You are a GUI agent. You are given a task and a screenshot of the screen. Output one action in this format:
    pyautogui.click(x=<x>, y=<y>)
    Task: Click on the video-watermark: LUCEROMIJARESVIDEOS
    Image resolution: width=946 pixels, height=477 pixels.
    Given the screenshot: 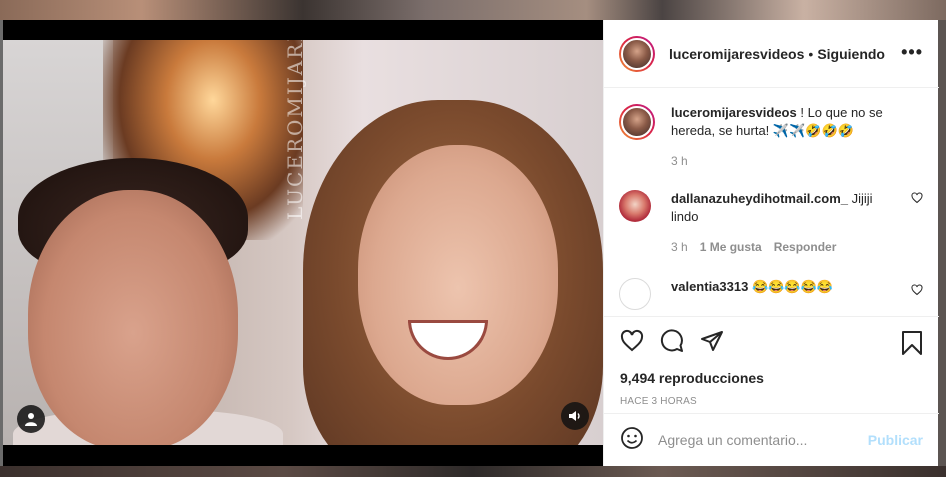 What is the action you would take?
    pyautogui.click(x=295, y=130)
    